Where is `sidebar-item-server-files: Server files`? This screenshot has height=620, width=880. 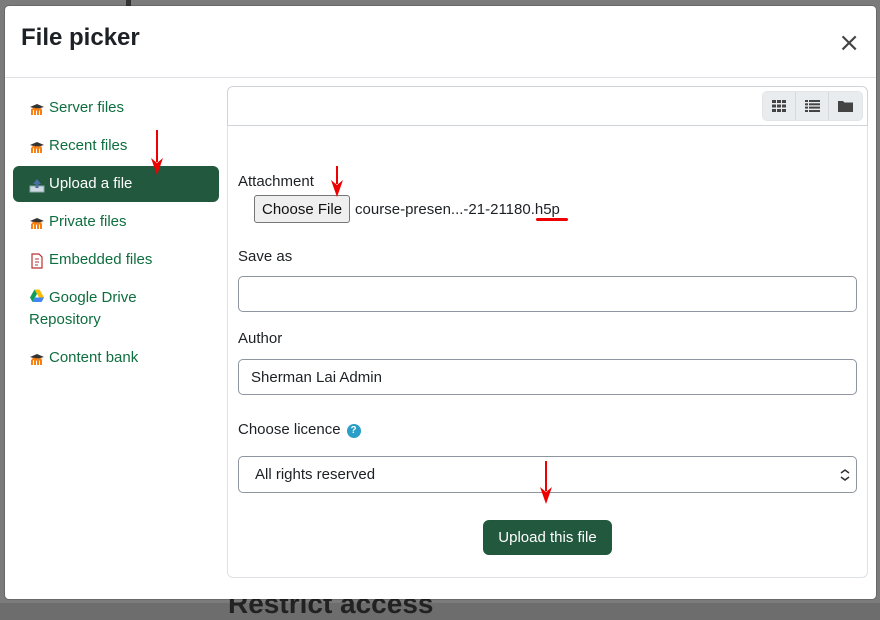
sidebar-item-server-files: Server files is located at coordinates (116, 108).